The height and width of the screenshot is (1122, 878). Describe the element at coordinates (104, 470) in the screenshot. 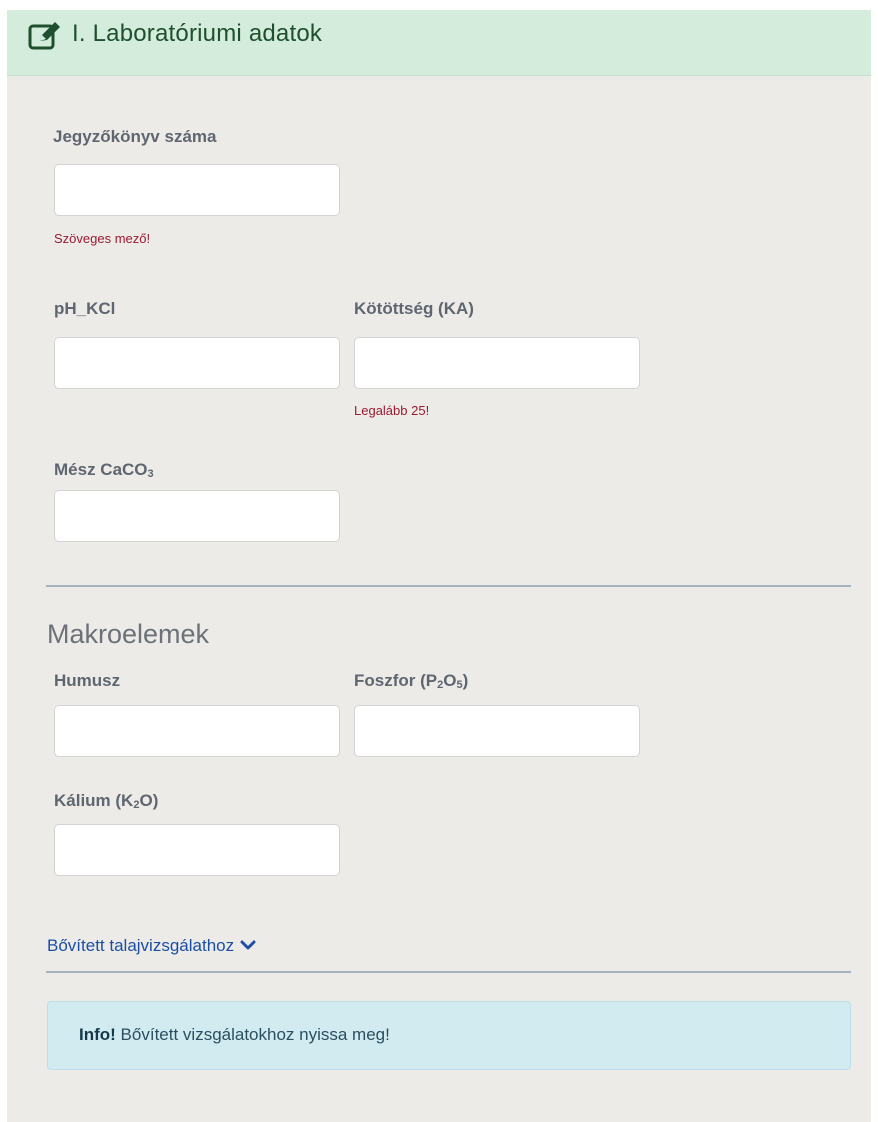

I see `mesz-label: Mész CaCO3` at that location.